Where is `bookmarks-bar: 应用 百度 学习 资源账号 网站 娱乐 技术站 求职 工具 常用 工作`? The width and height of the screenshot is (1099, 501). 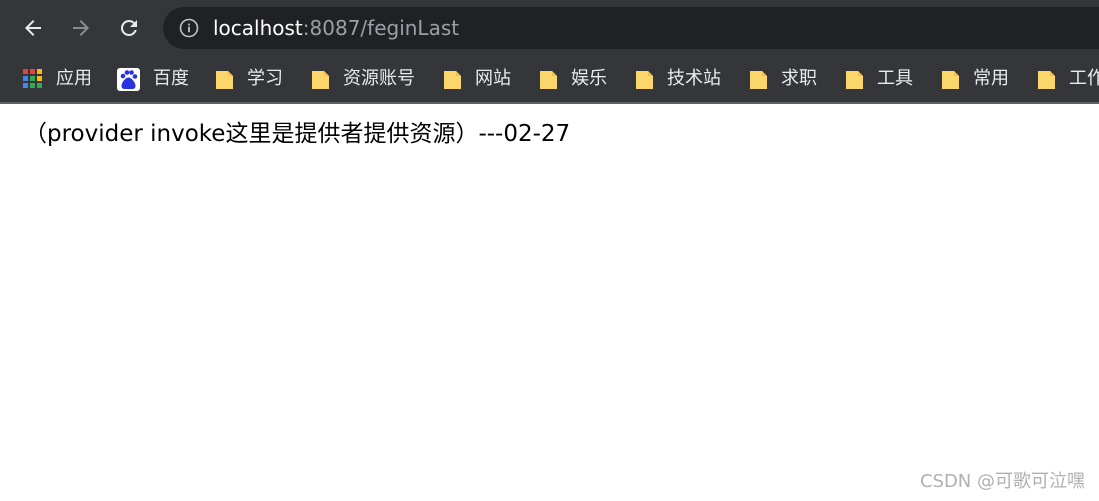 bookmarks-bar: 应用 百度 学习 资源账号 网站 娱乐 技术站 求职 工具 常用 工作 is located at coordinates (549, 80).